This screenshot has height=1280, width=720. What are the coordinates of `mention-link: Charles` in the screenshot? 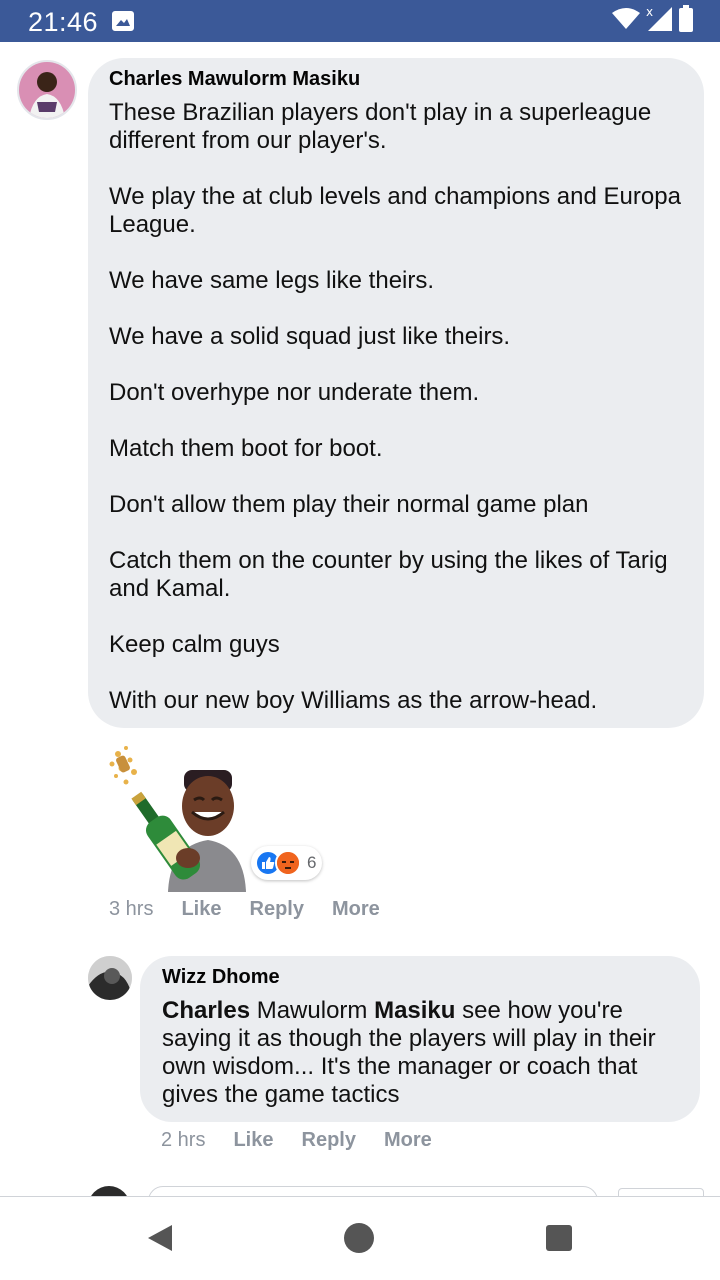 It's located at (206, 1010).